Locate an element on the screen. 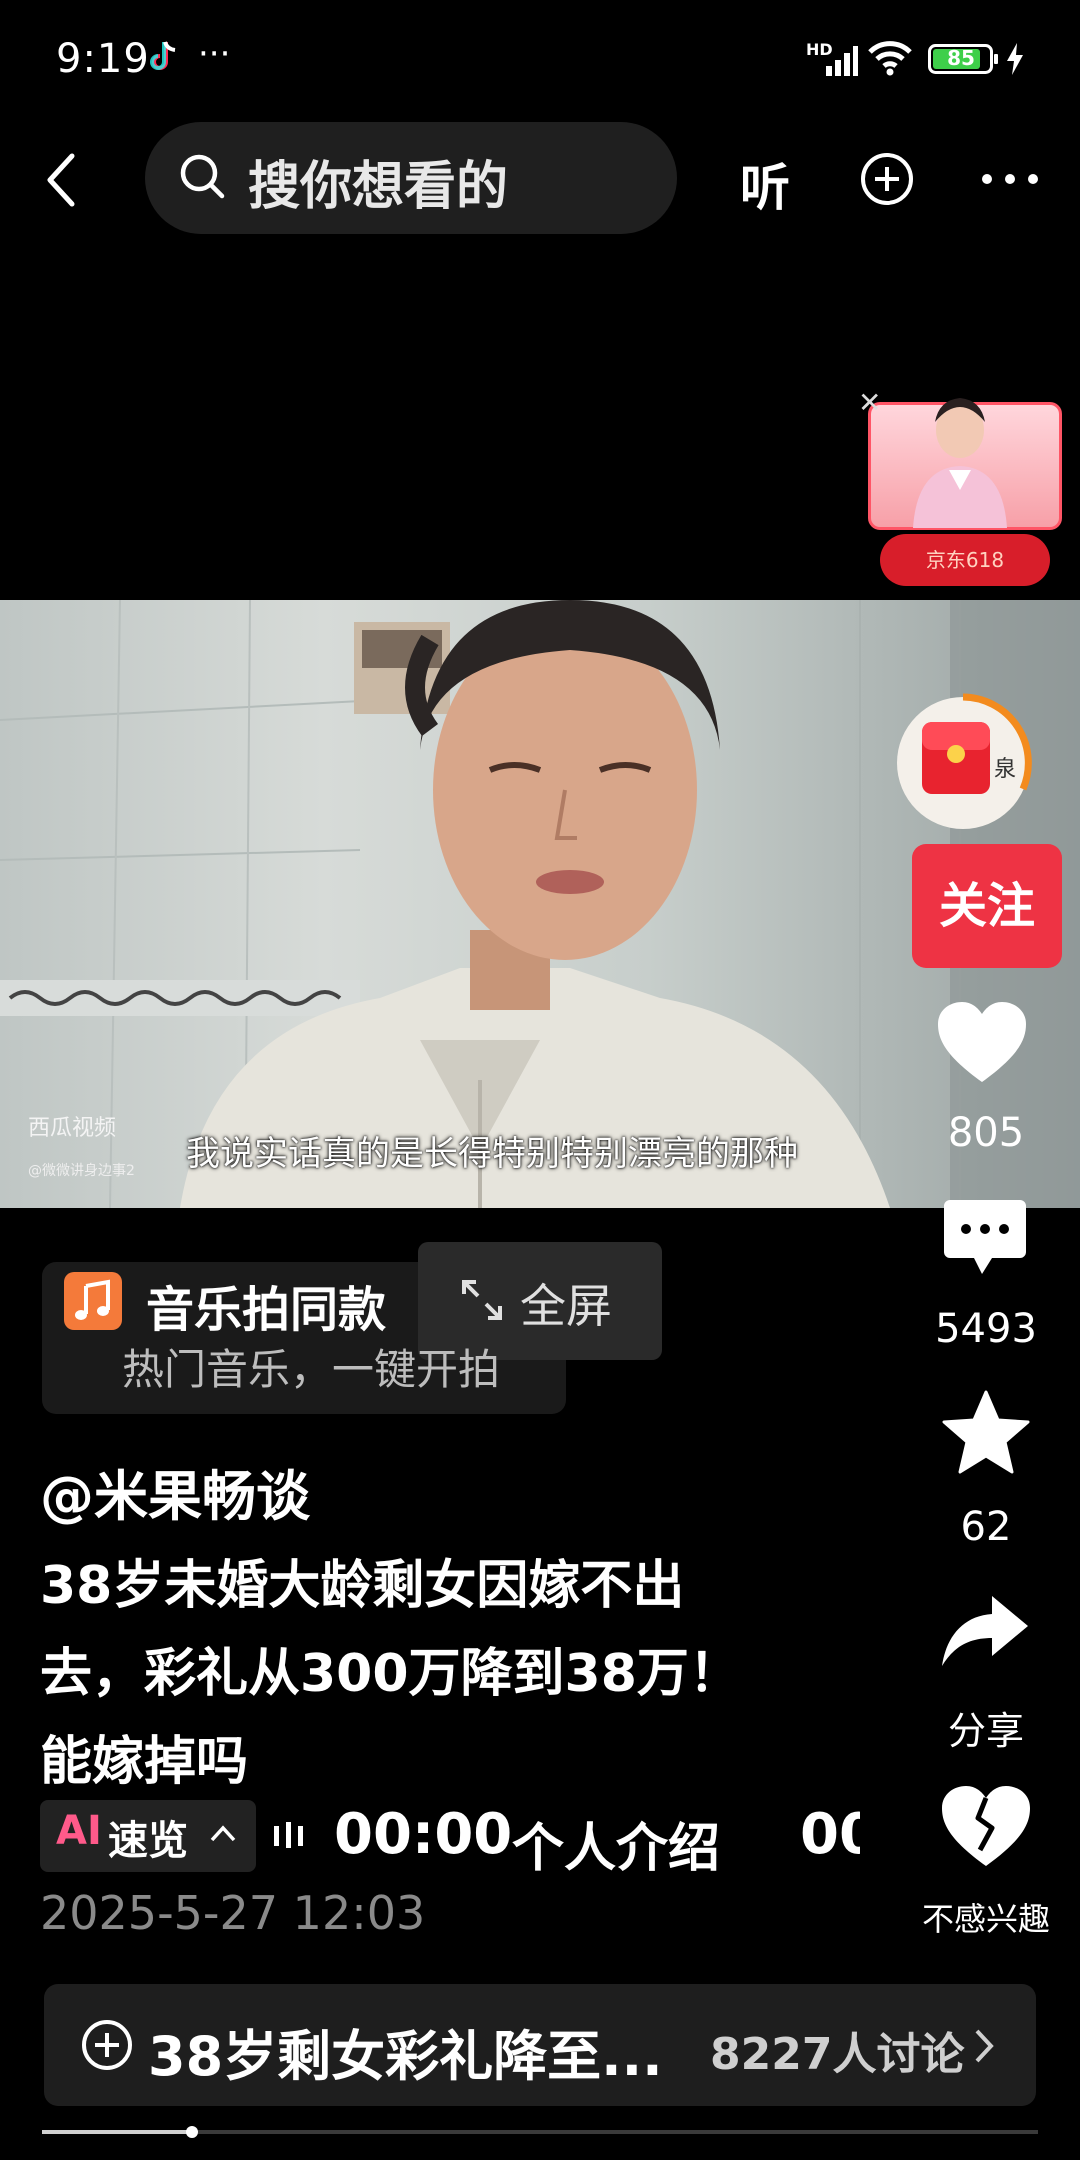  fullscreen-icon is located at coordinates (482, 1300).